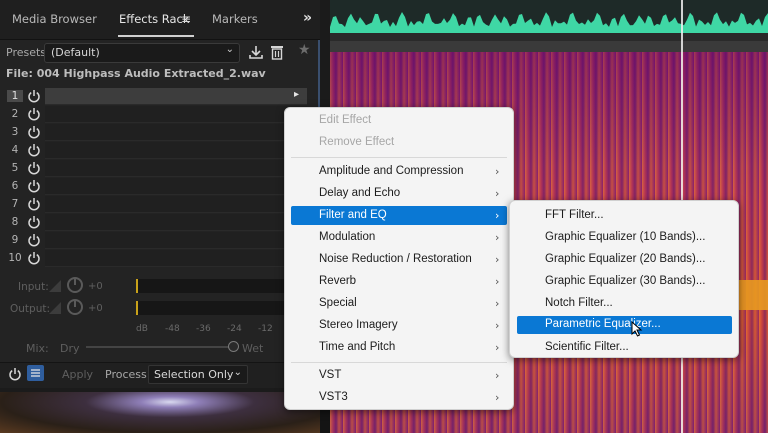 The width and height of the screenshot is (768, 433). Describe the element at coordinates (156, 36) in the screenshot. I see `active-tab-underline` at that location.